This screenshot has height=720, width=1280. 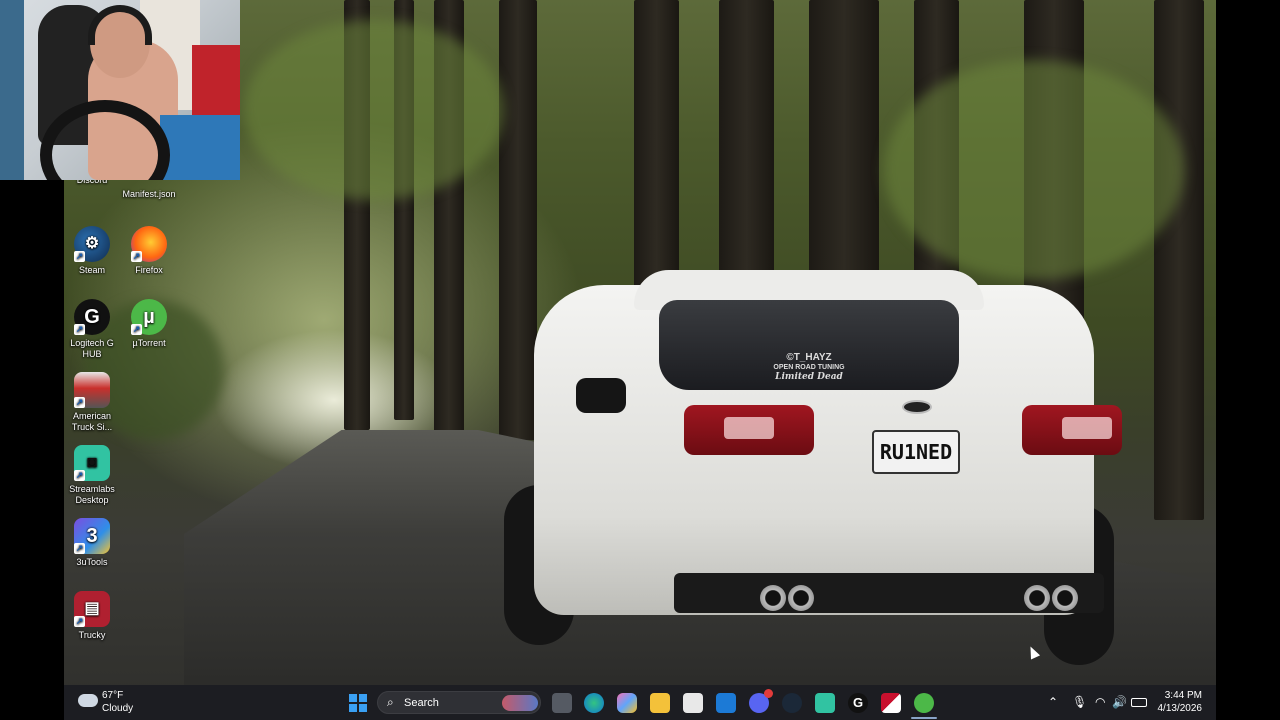 I want to click on battery-icon, so click(x=1139, y=702).